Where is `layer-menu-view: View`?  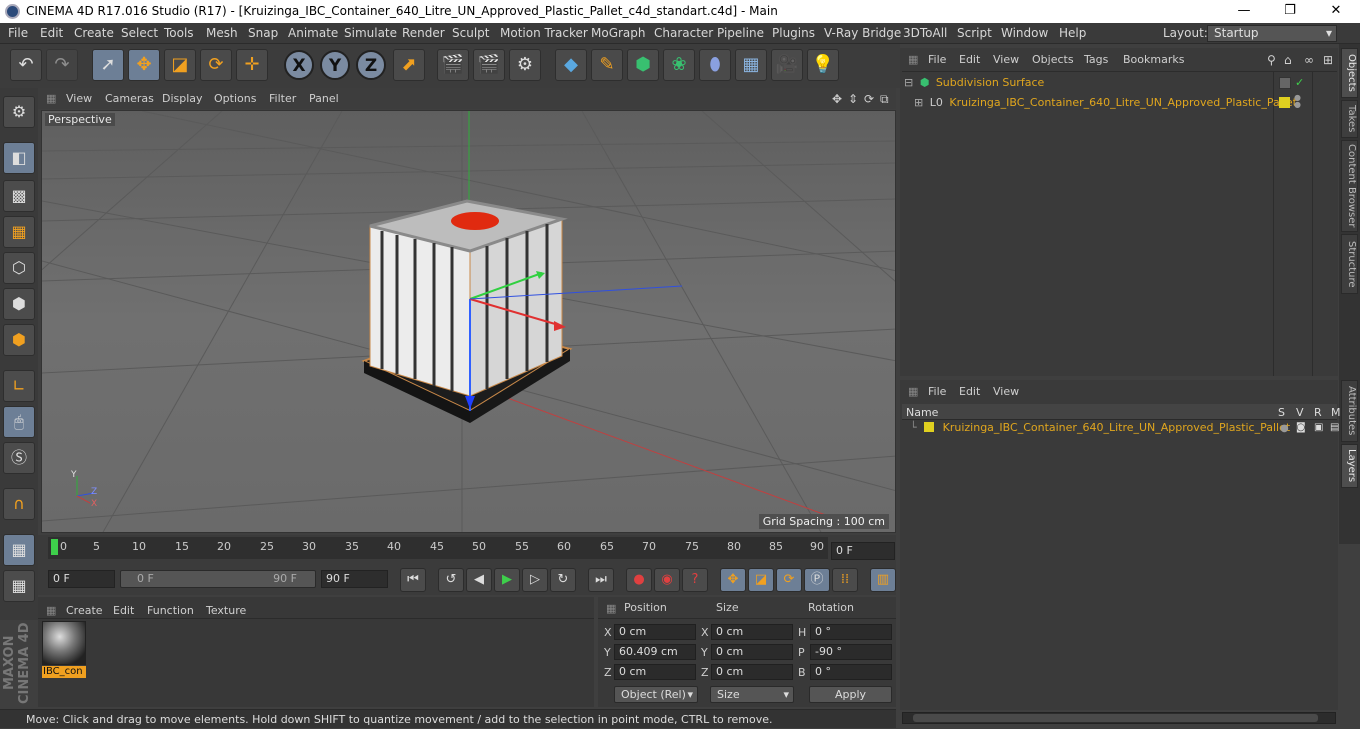 layer-menu-view: View is located at coordinates (1006, 391).